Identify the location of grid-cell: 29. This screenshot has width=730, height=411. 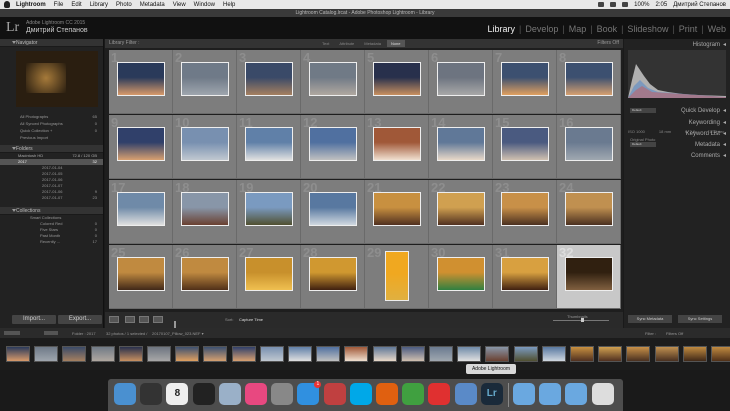
(397, 277).